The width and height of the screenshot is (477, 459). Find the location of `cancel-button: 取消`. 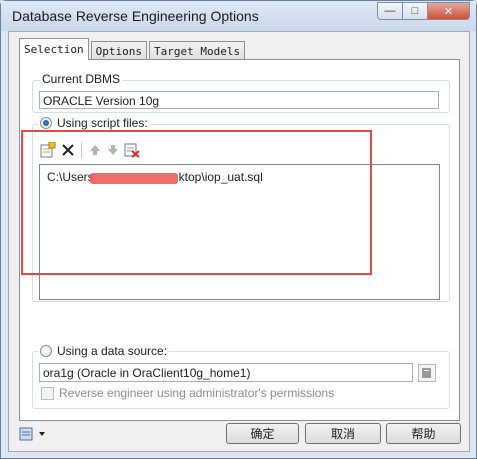

cancel-button: 取消 is located at coordinates (343, 433).